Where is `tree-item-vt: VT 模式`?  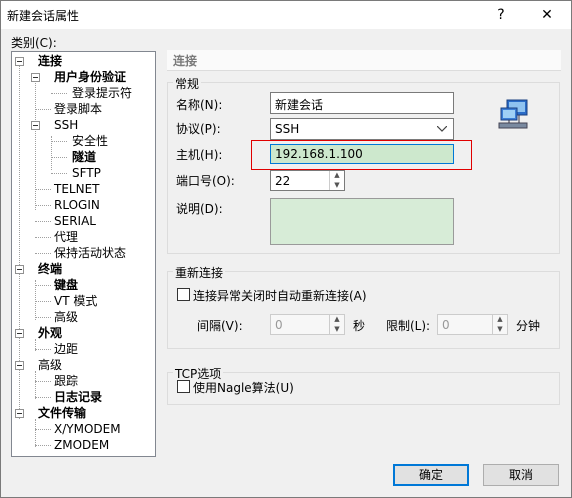 tree-item-vt: VT 模式 is located at coordinates (75, 301).